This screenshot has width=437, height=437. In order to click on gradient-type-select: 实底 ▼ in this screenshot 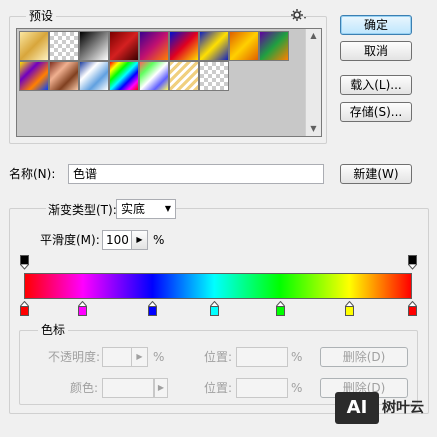, I will do `click(146, 209)`.